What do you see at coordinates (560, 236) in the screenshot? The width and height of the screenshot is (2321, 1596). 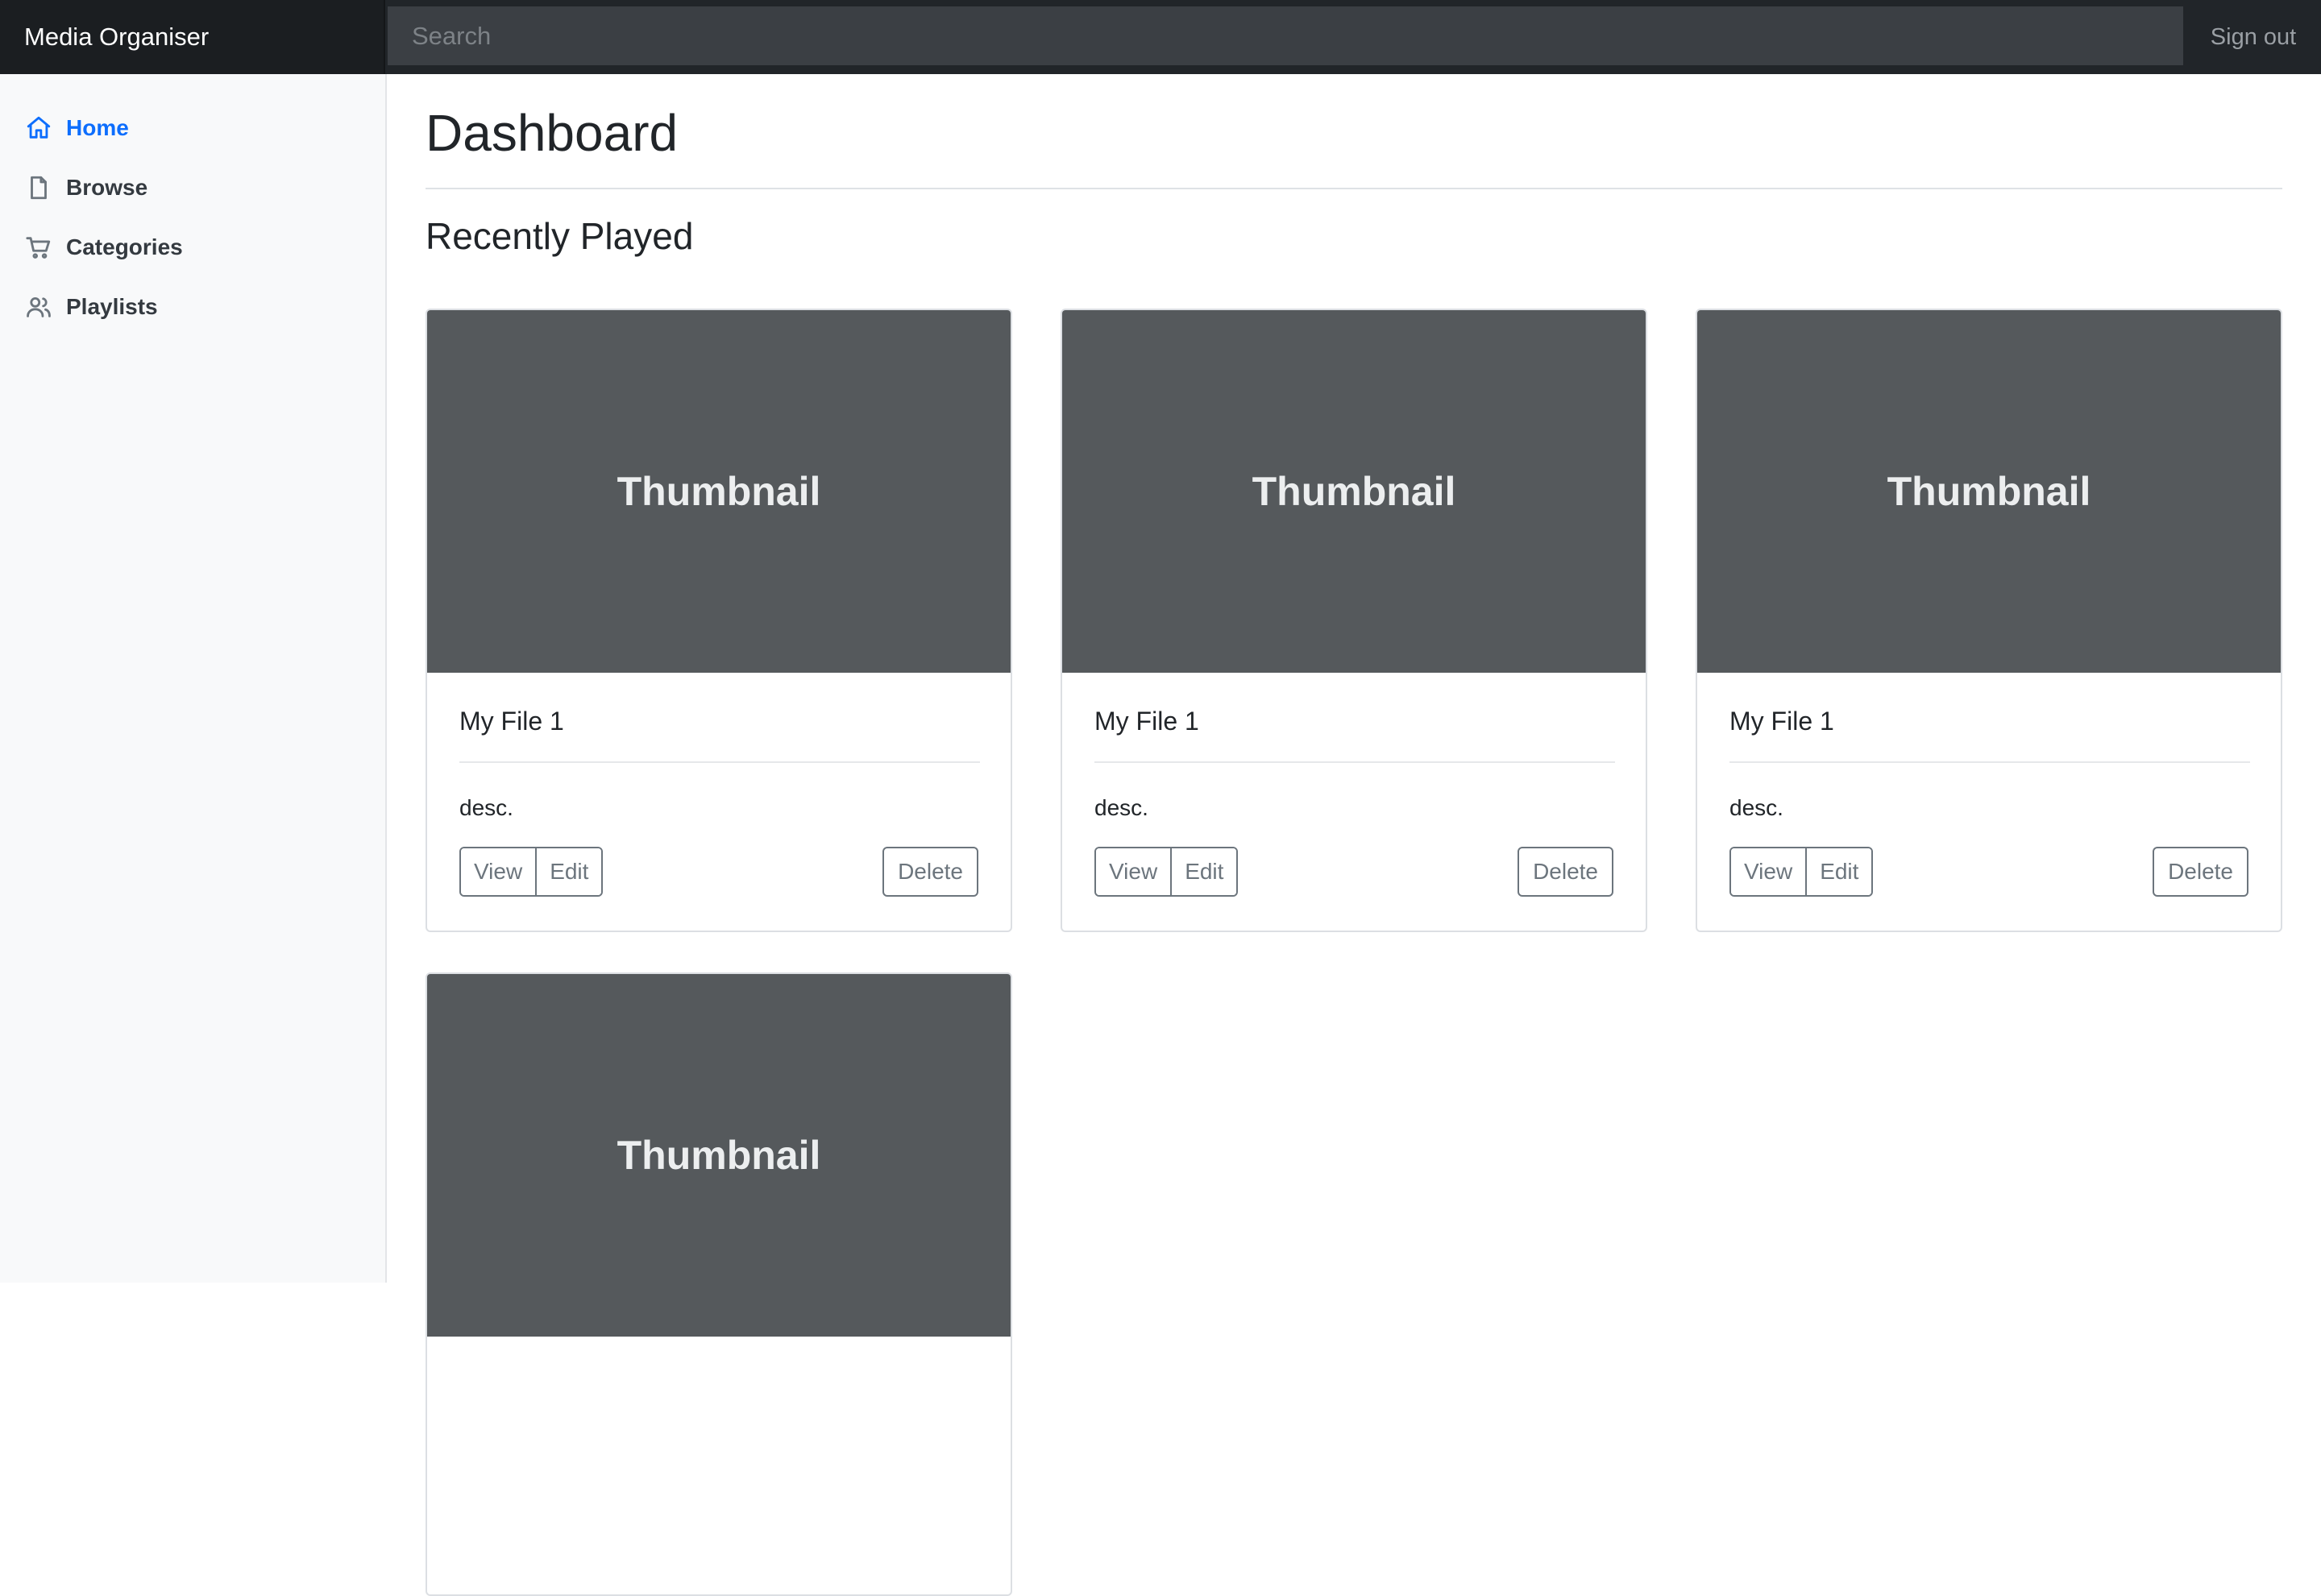 I see `section-title: Recently Played` at bounding box center [560, 236].